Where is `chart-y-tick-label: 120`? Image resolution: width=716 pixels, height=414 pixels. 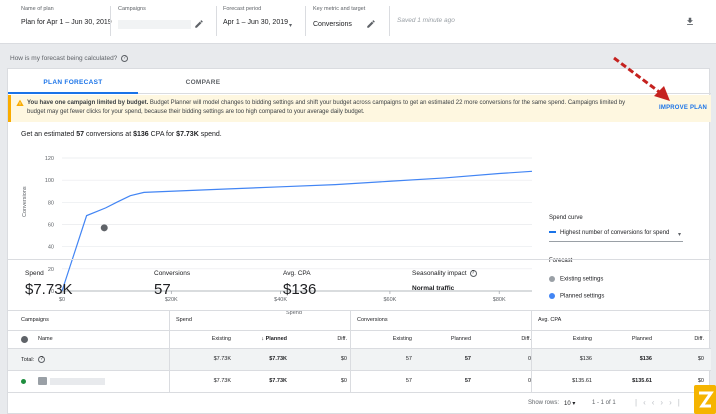
chart-y-tick-label: 120 is located at coordinates (49, 159).